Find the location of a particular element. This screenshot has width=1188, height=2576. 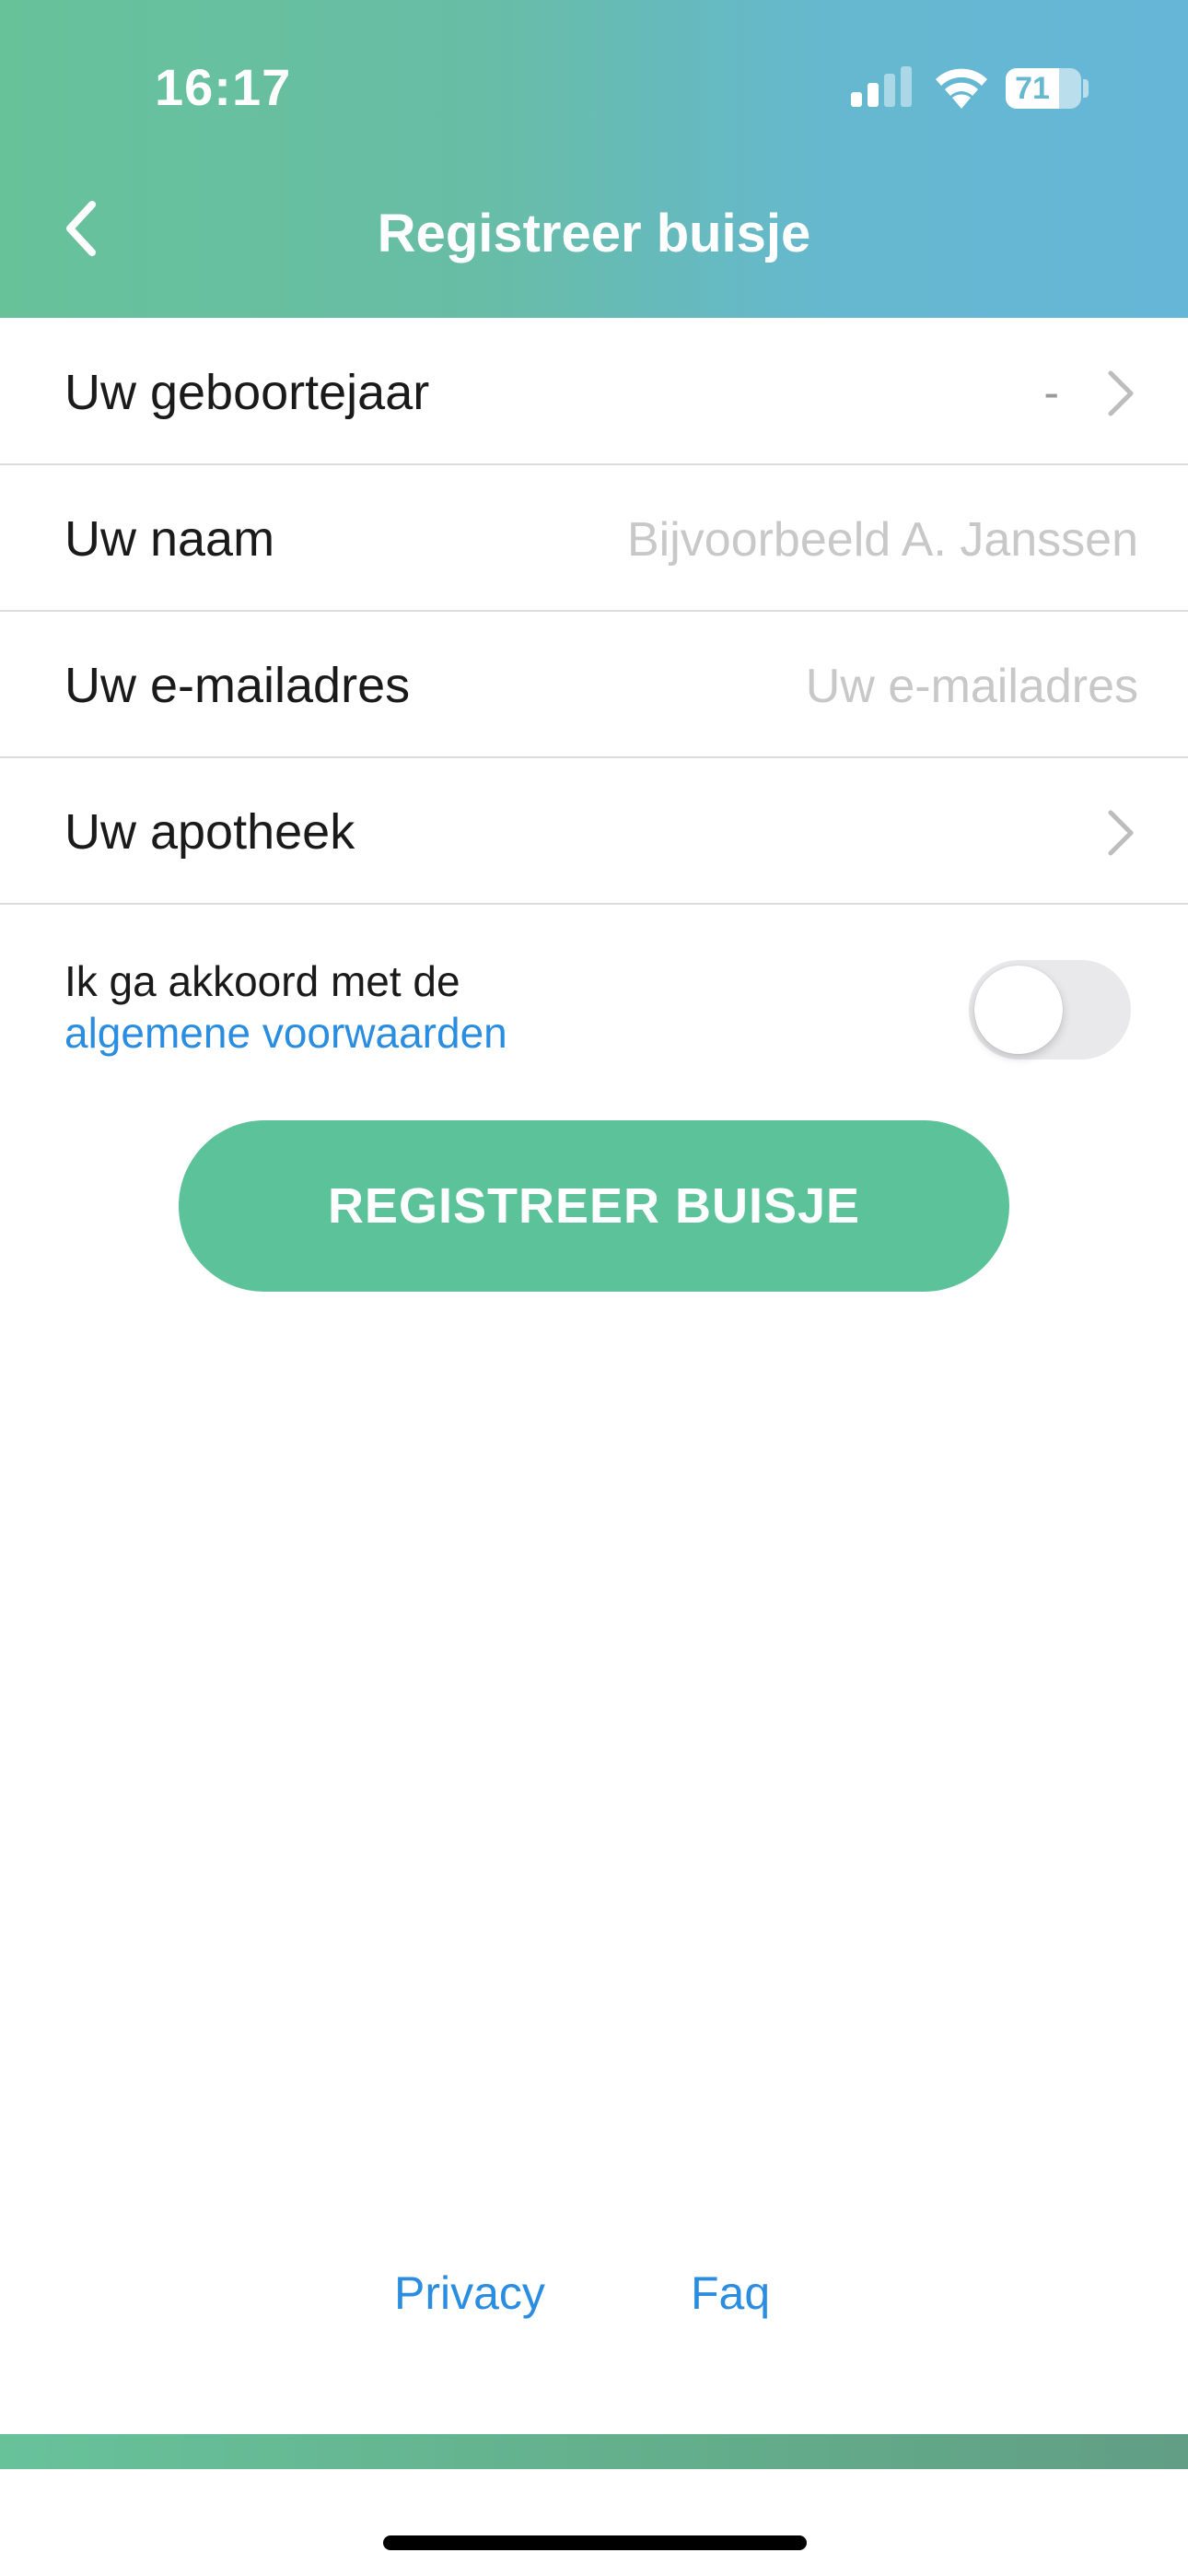

status-time: 16:17 is located at coordinates (223, 87).